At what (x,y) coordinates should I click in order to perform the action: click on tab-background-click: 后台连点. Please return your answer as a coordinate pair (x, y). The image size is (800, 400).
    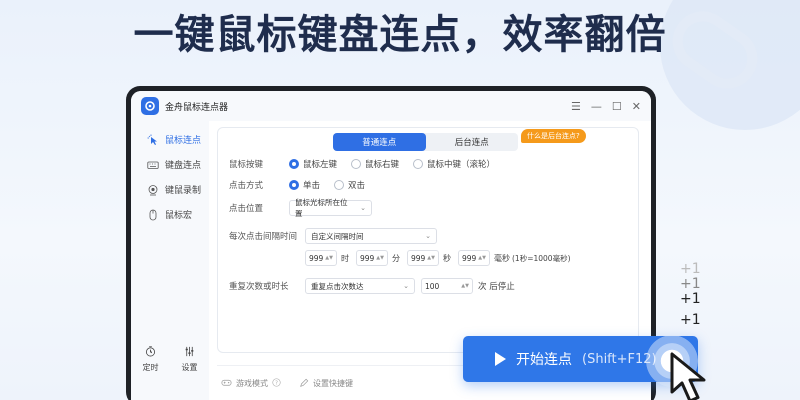
    Looking at the image, I should click on (472, 142).